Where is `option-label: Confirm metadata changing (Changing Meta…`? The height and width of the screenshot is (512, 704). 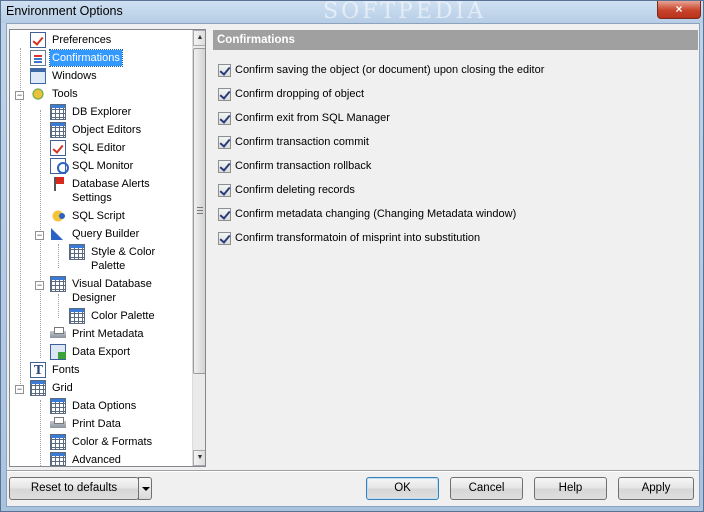
option-label: Confirm metadata changing (Changing Meta… is located at coordinates (376, 214).